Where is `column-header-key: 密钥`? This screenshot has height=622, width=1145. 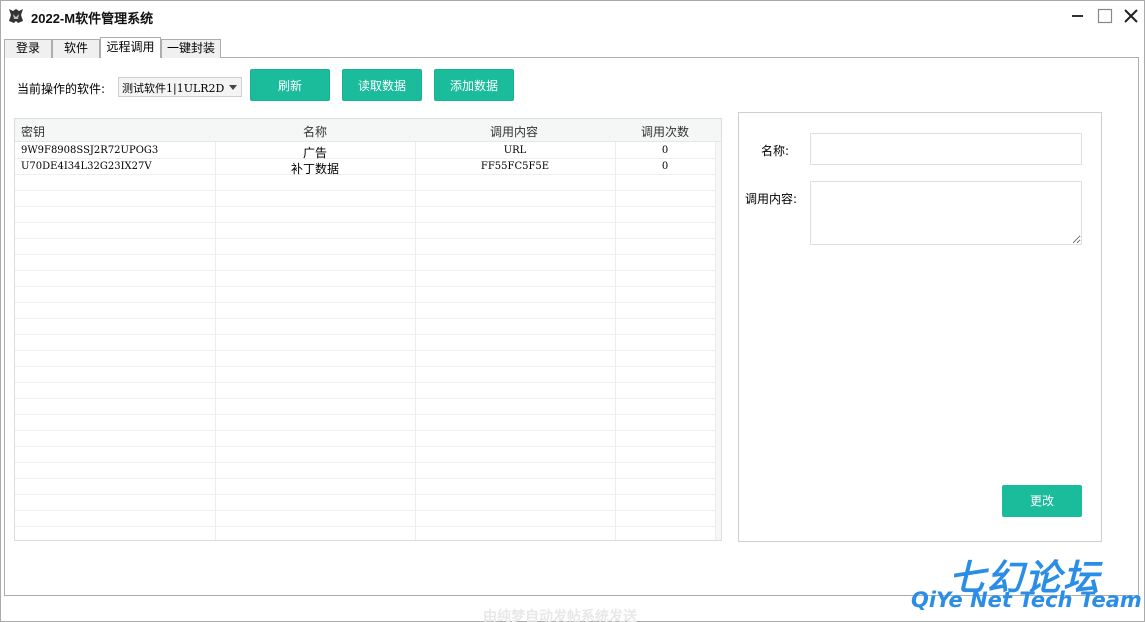 column-header-key: 密钥 is located at coordinates (33, 131).